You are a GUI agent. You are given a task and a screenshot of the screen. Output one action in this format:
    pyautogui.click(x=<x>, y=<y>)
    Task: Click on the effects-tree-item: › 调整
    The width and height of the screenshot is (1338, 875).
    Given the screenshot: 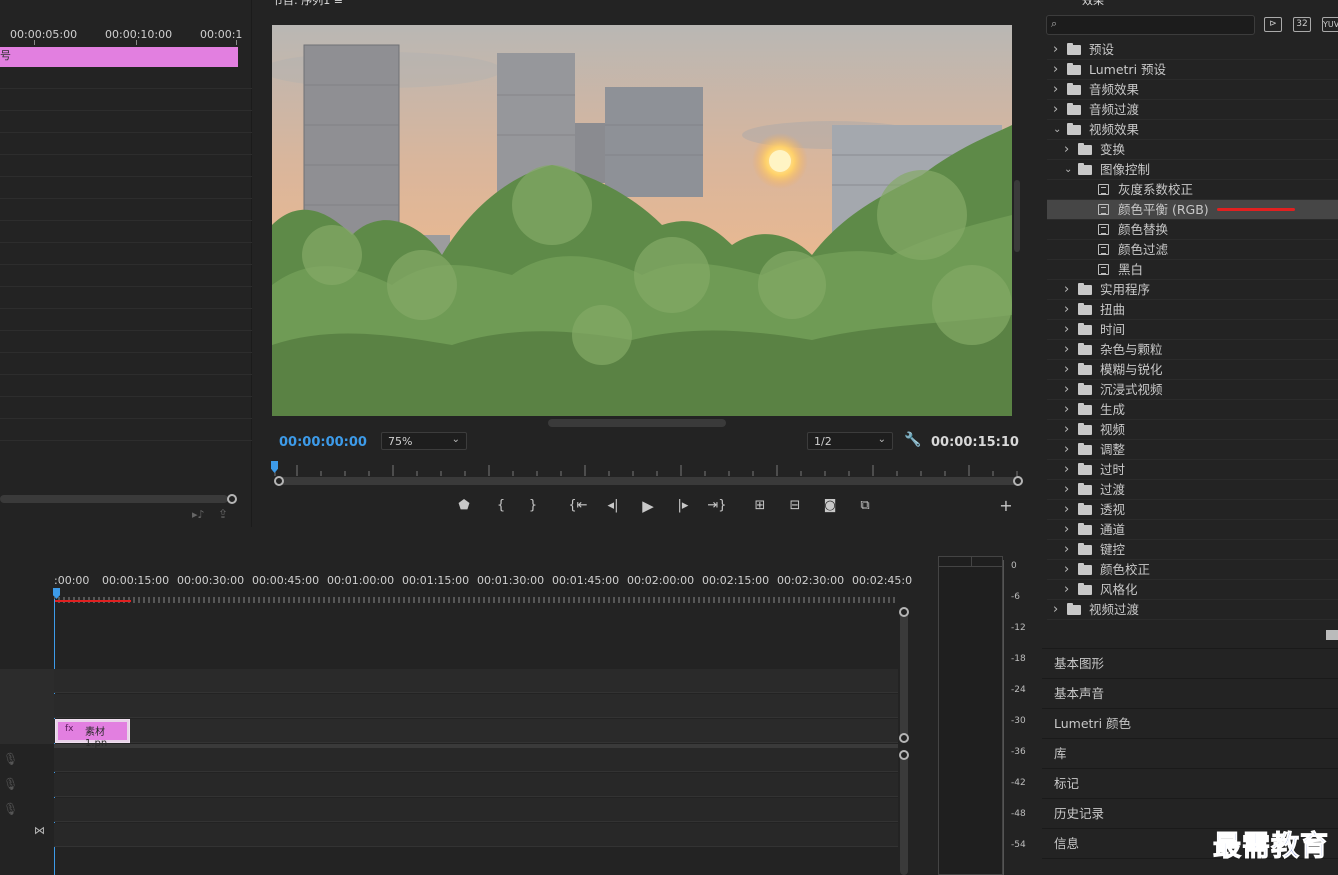 What is the action you would take?
    pyautogui.click(x=1192, y=450)
    